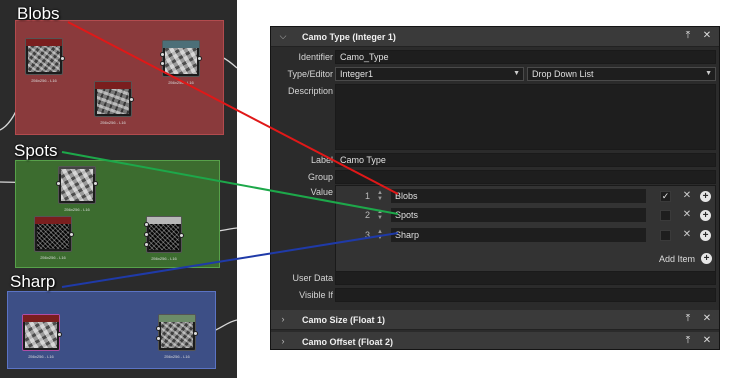  What do you see at coordinates (312, 278) in the screenshot?
I see `user-data-label: User Data` at bounding box center [312, 278].